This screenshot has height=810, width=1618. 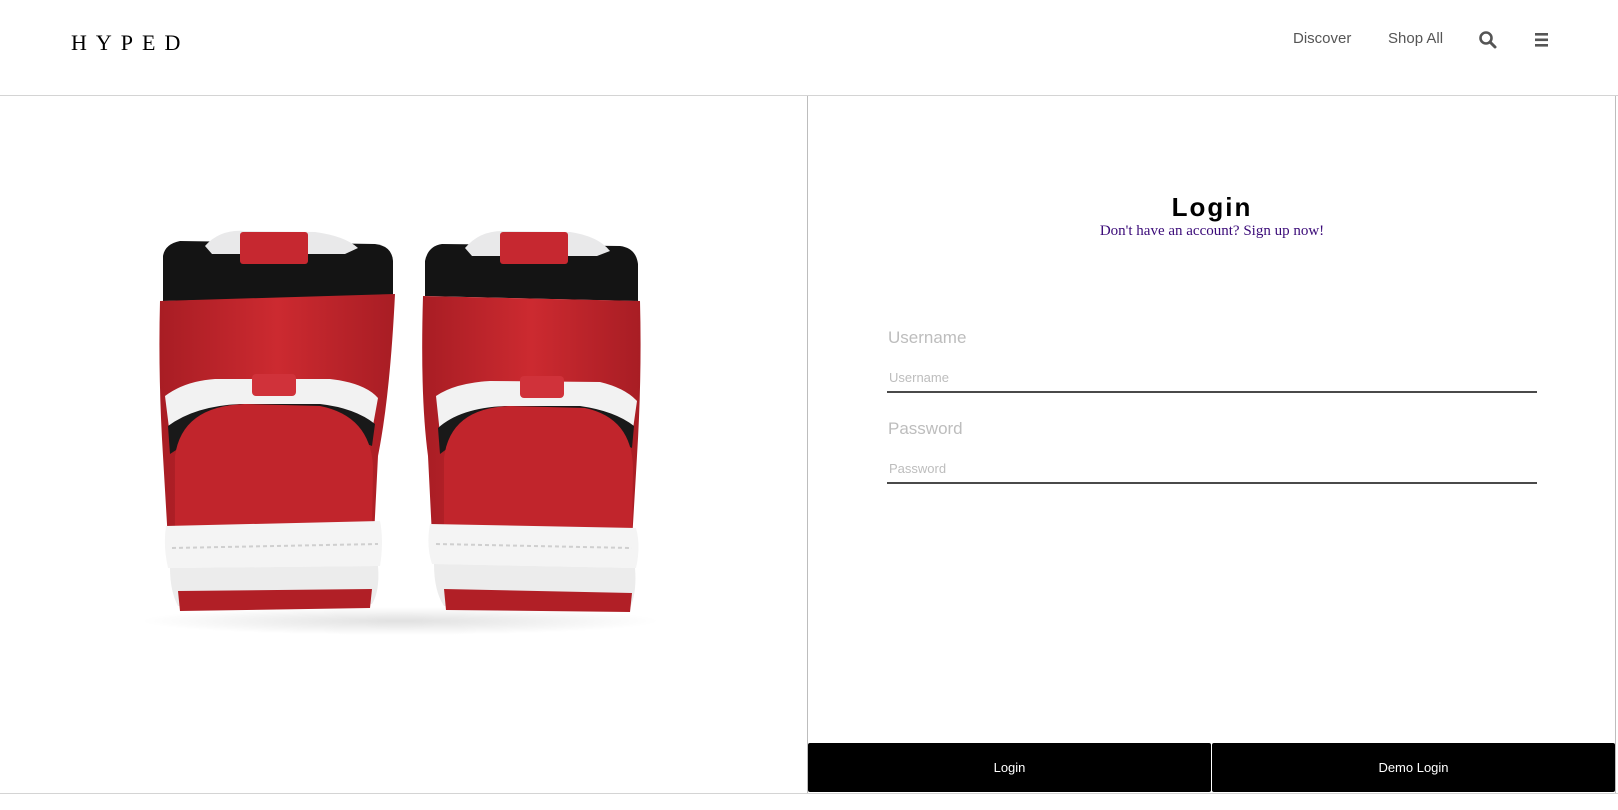 What do you see at coordinates (925, 428) in the screenshot?
I see `password-label: Password` at bounding box center [925, 428].